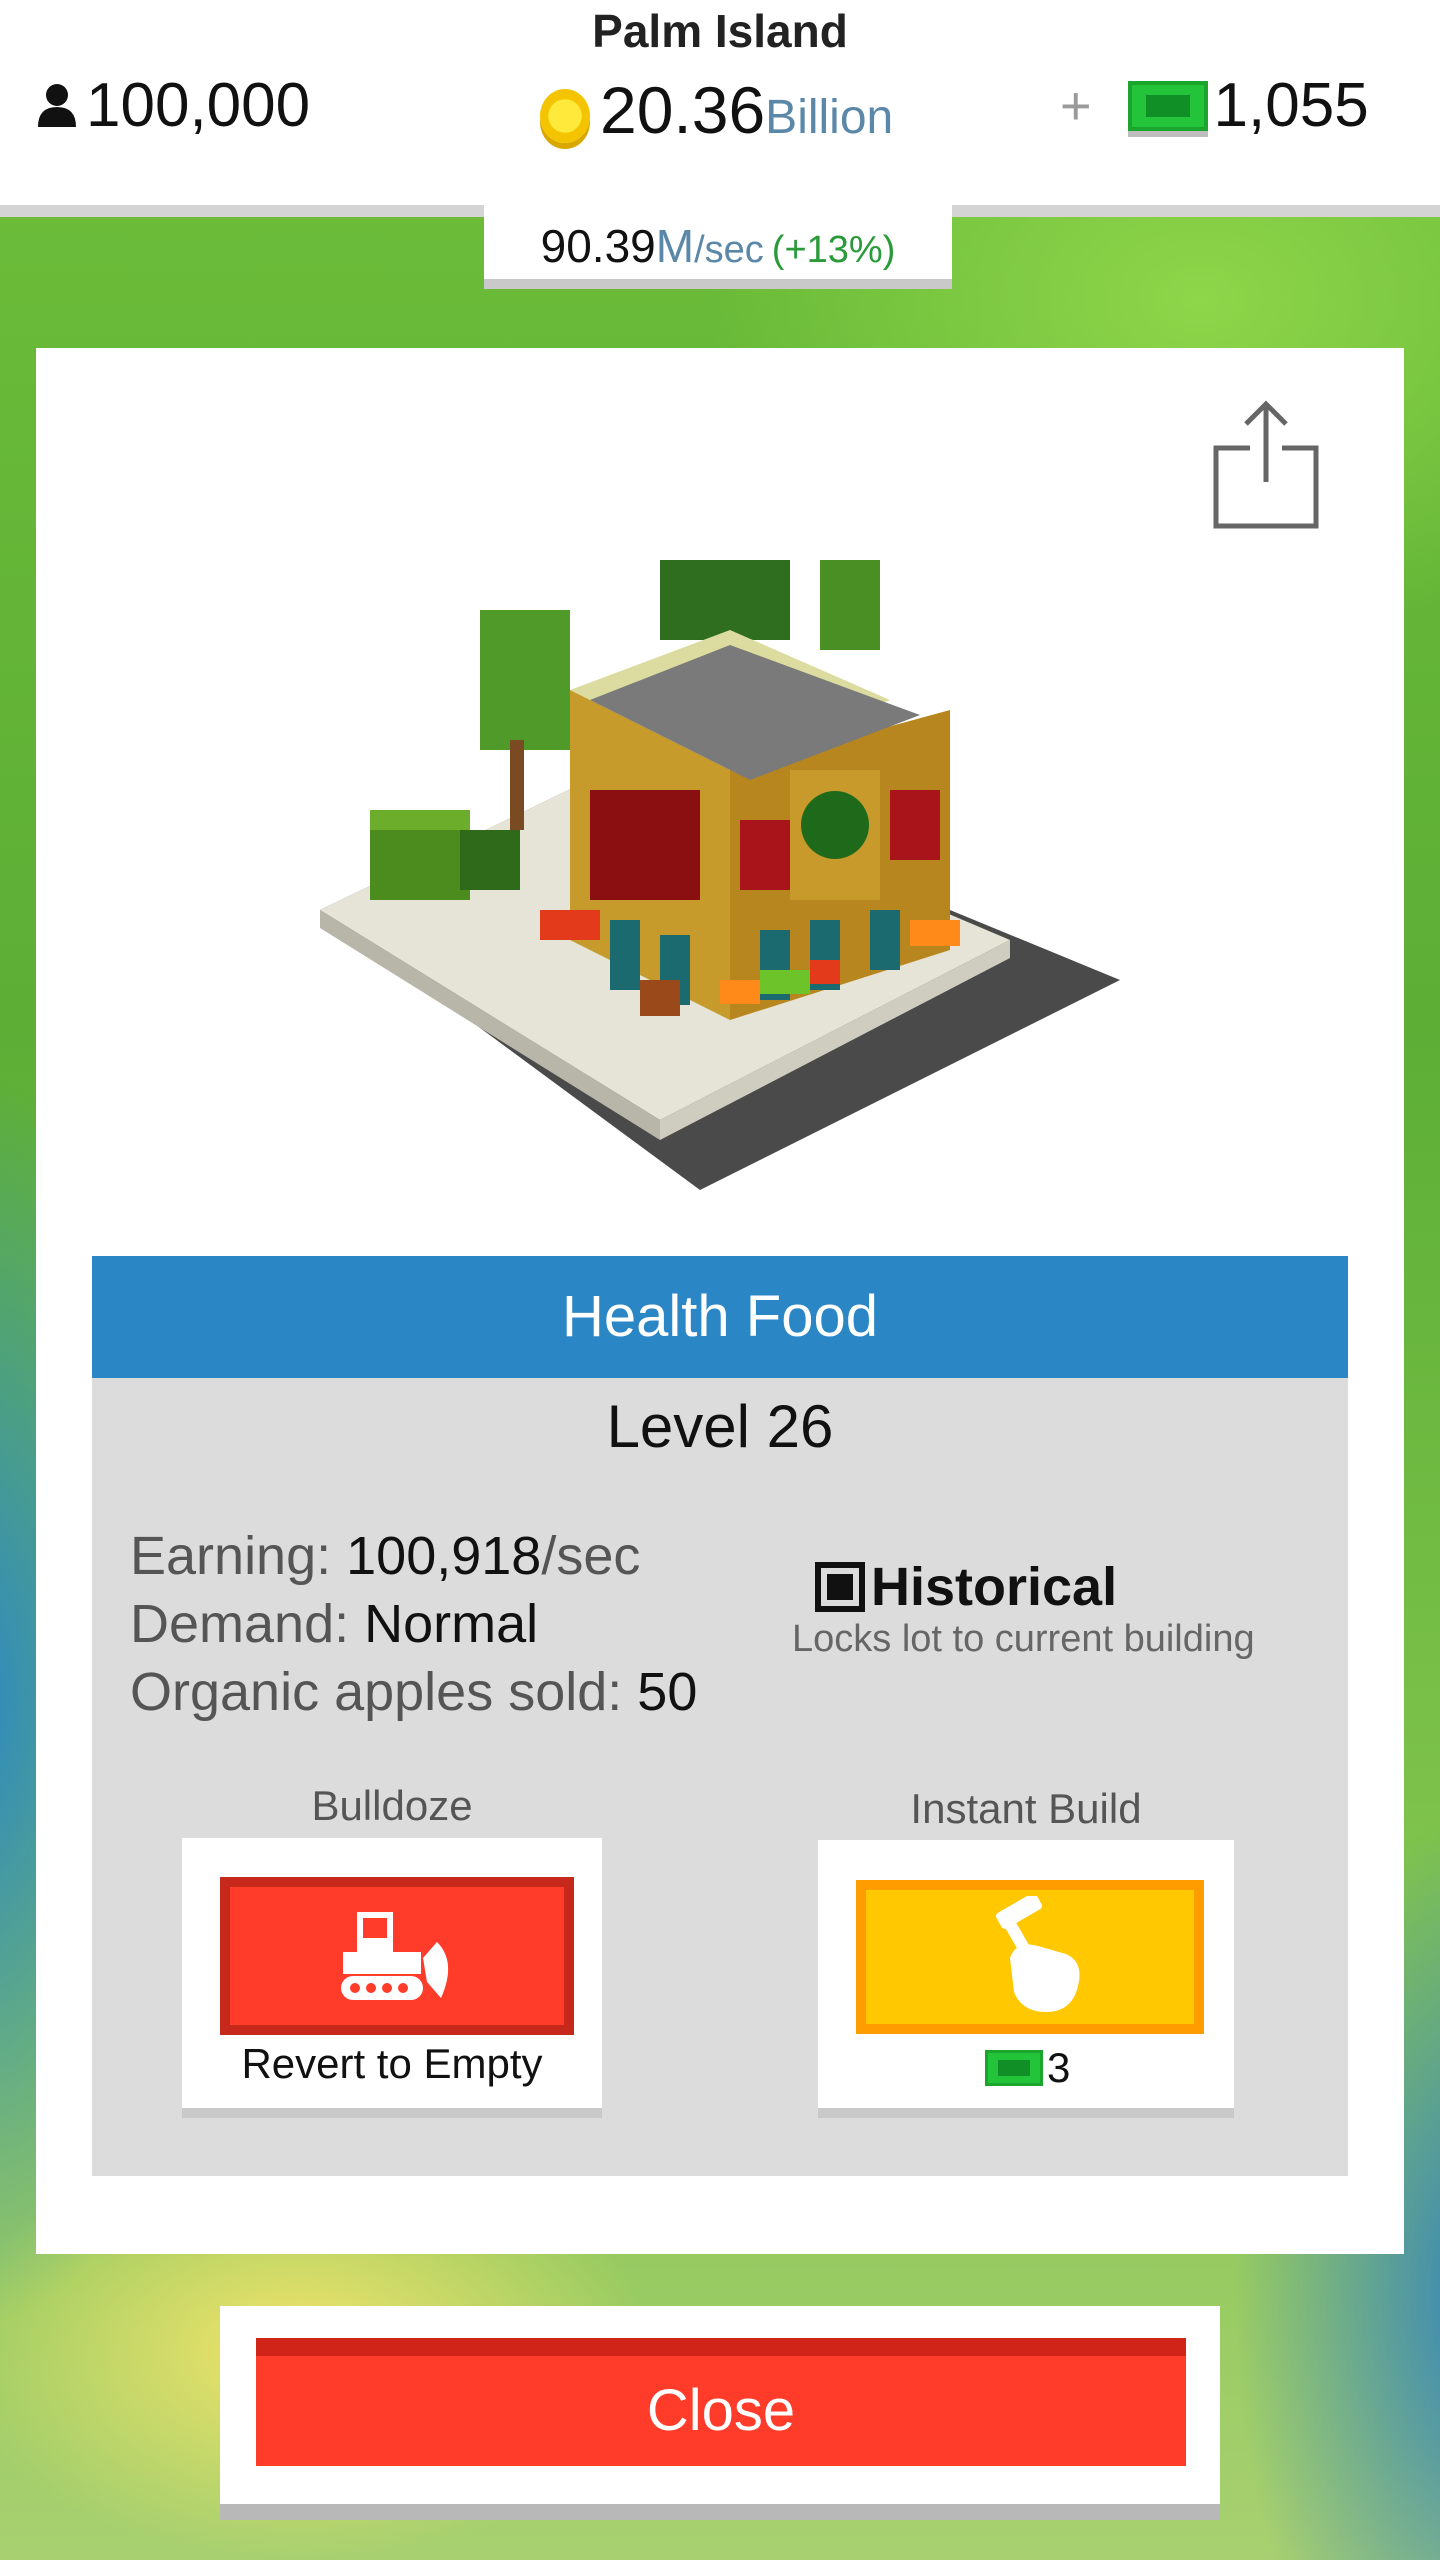 The width and height of the screenshot is (1440, 2560). I want to click on historical-label: Historical, so click(994, 1587).